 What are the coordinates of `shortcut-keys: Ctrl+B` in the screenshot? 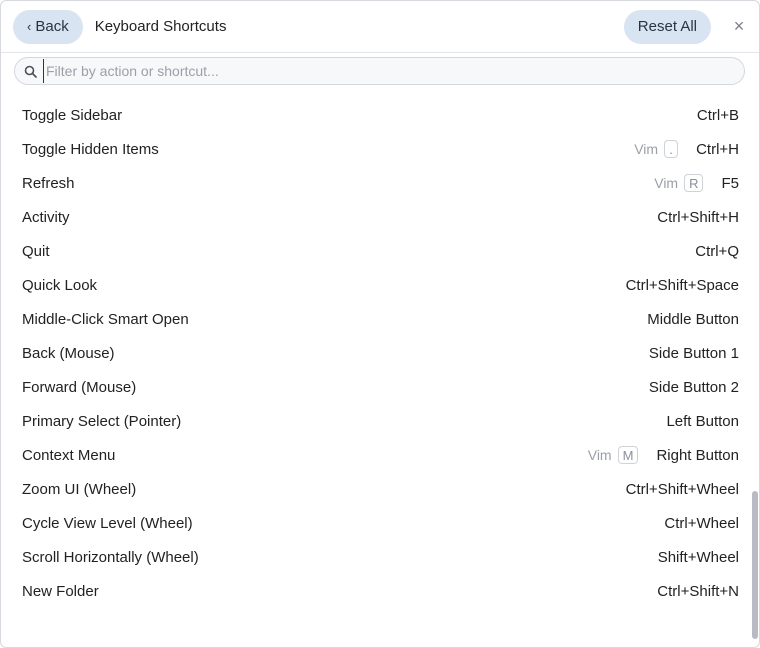 It's located at (717, 115).